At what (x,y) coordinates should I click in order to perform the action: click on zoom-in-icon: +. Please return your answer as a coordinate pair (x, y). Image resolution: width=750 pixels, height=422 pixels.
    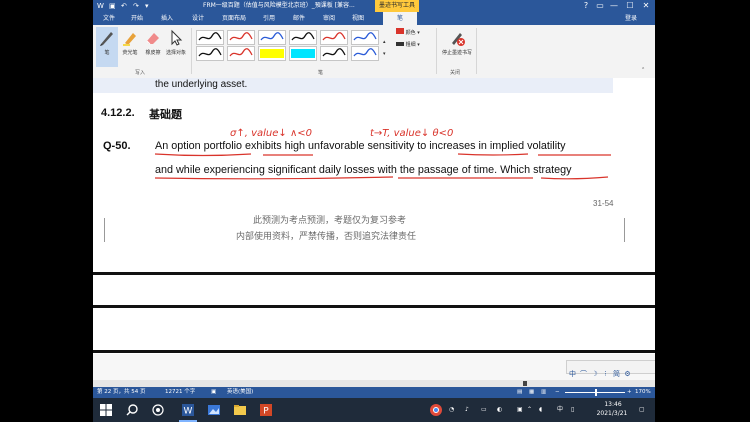
    Looking at the image, I should click on (629, 392).